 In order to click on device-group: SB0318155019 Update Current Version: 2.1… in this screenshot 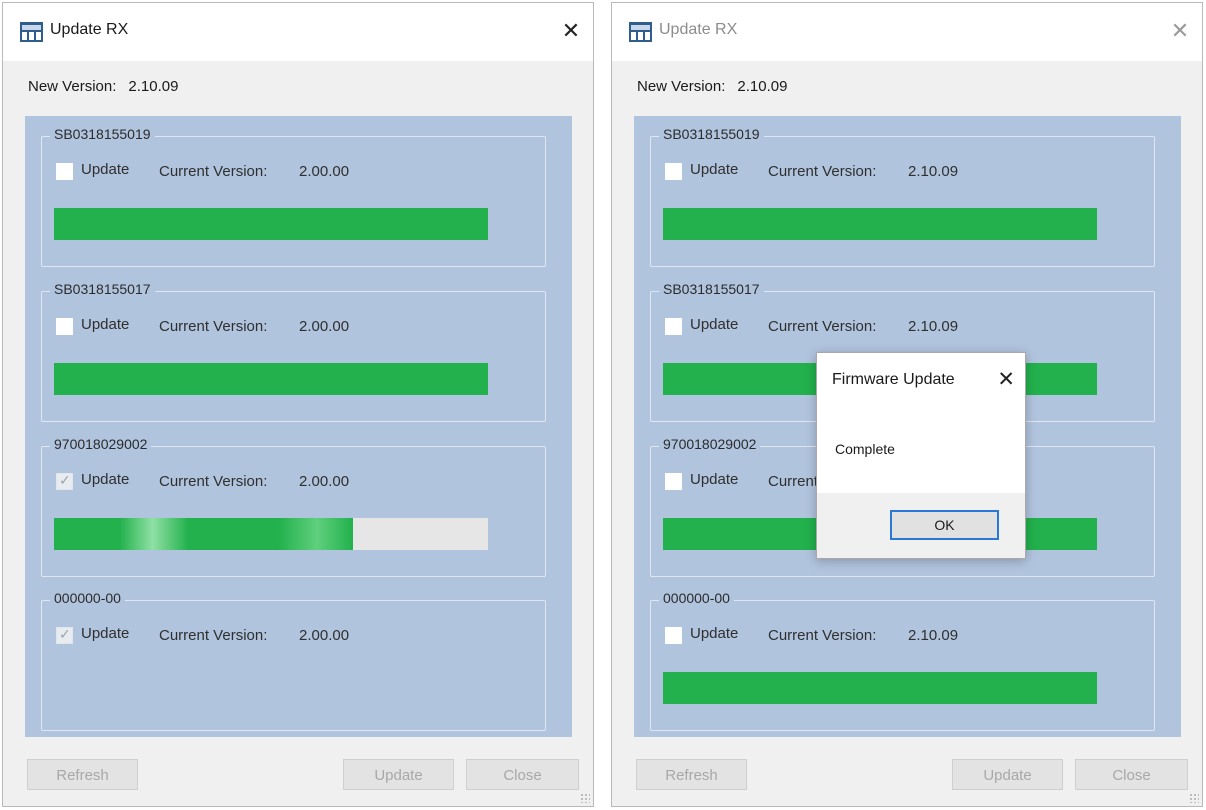, I will do `click(902, 196)`.